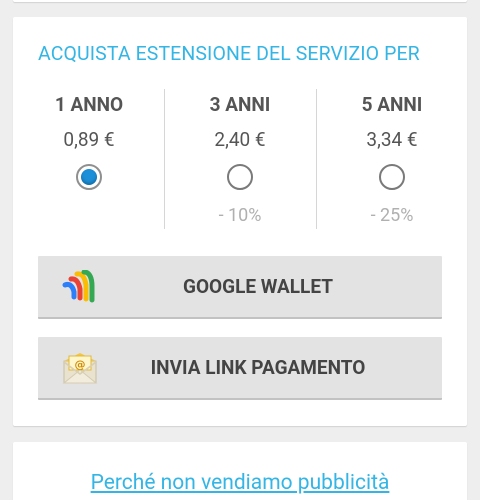  What do you see at coordinates (258, 286) in the screenshot?
I see `google-wallet-label: GOOGLE WALLET` at bounding box center [258, 286].